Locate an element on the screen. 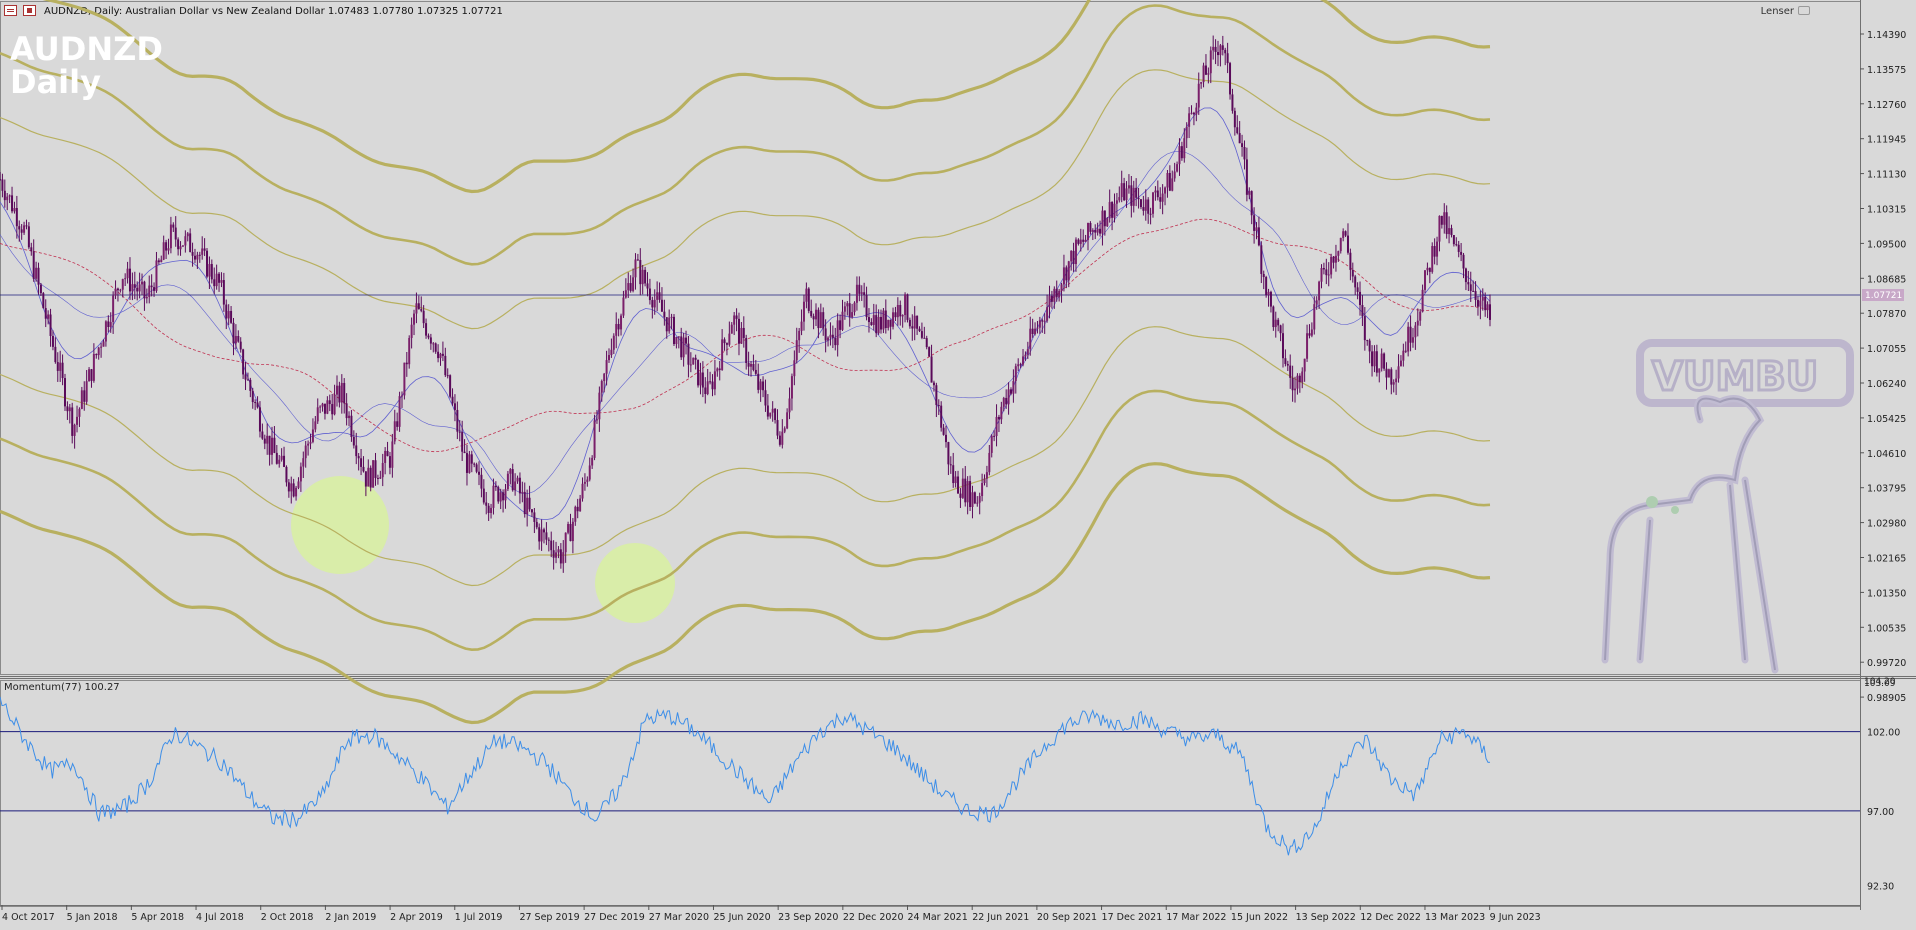 The image size is (1916, 930). time-tick-label: 4 Oct 2017 is located at coordinates (28, 917).